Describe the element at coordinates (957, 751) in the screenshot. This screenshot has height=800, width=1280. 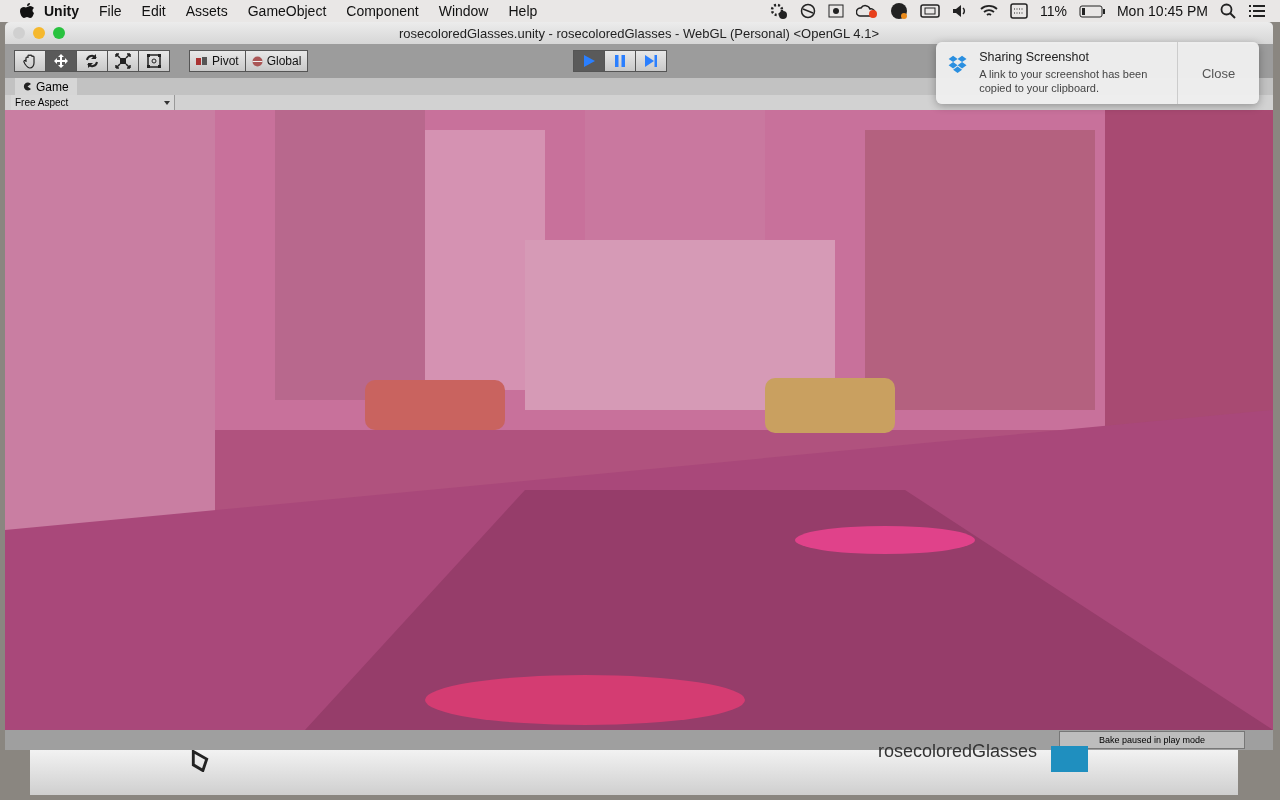
I see `page-title: rosecoloredGlasses` at that location.